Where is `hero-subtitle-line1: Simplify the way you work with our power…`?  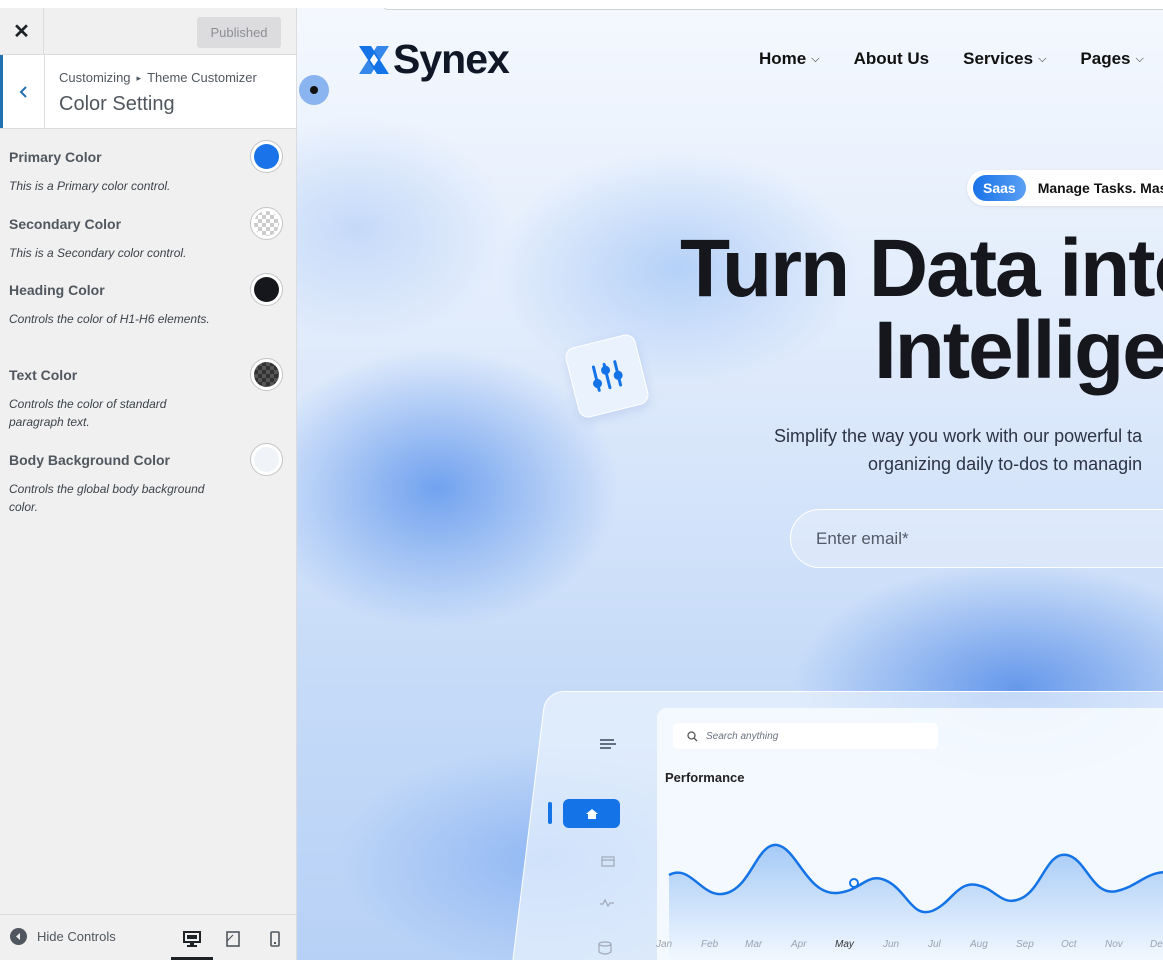
hero-subtitle-line1: Simplify the way you work with our power… is located at coordinates (958, 436).